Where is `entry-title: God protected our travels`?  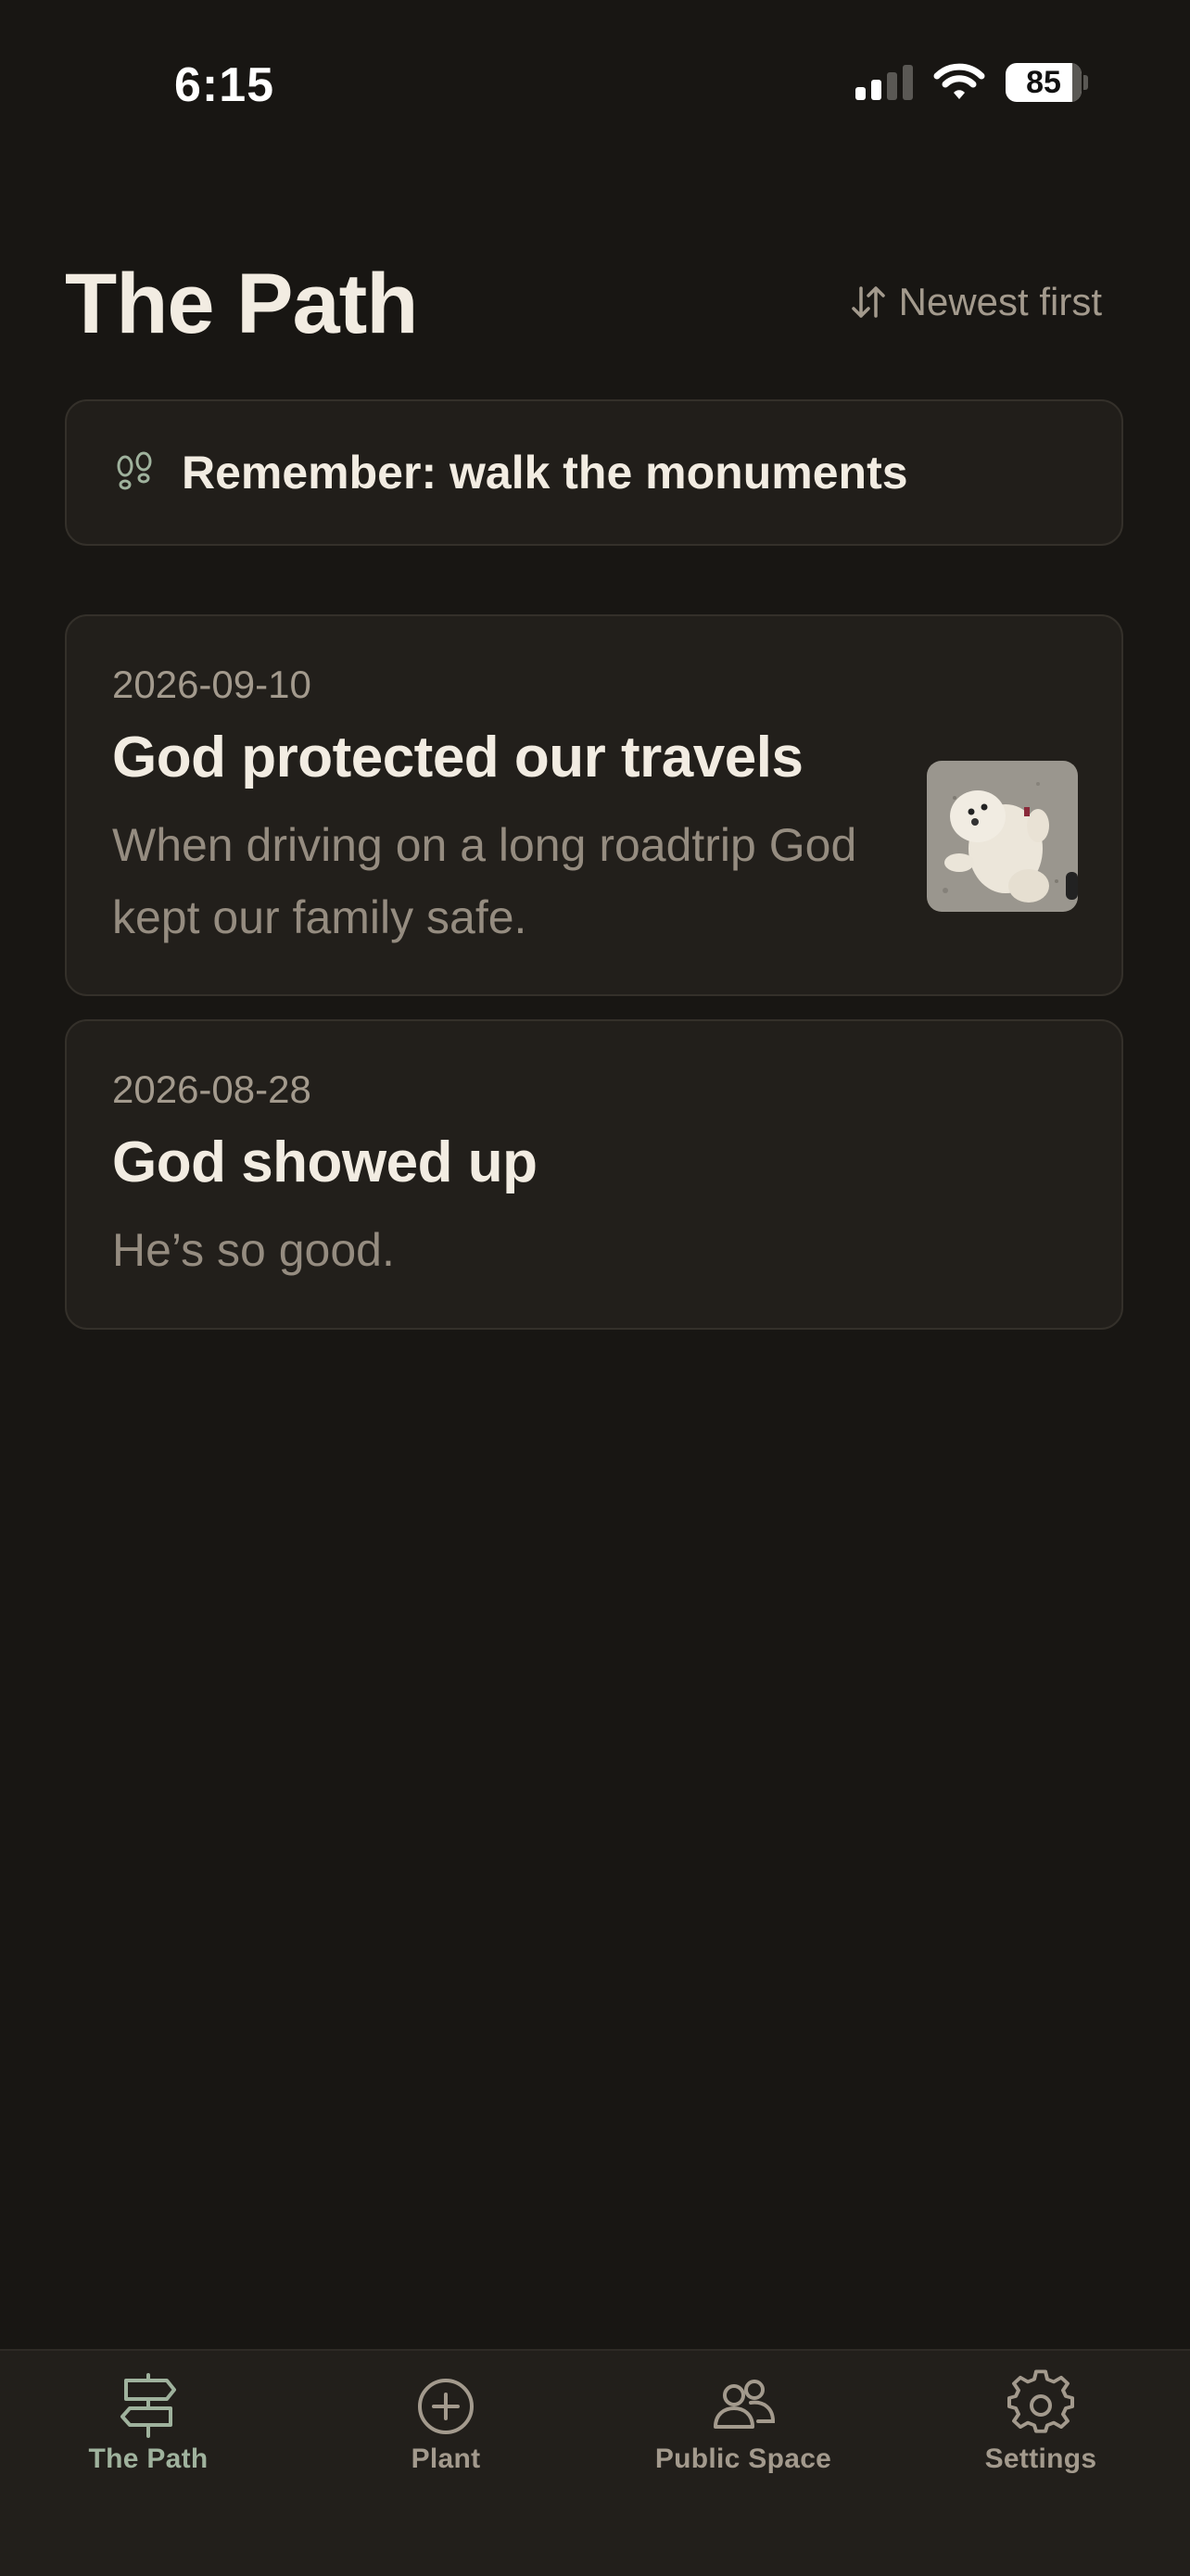 entry-title: God protected our travels is located at coordinates (458, 758).